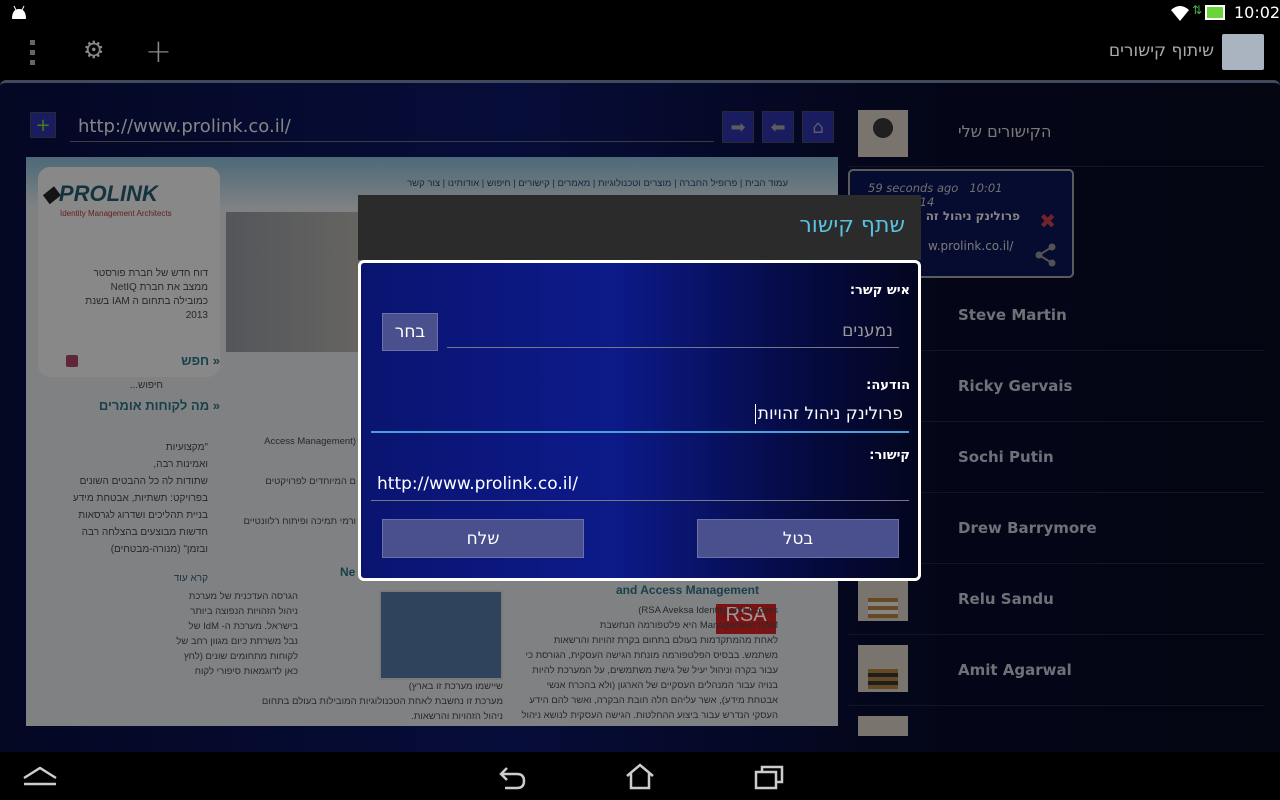 This screenshot has width=1280, height=800. What do you see at coordinates (1056, 670) in the screenshot?
I see `contact-item: Amit Agarwal` at bounding box center [1056, 670].